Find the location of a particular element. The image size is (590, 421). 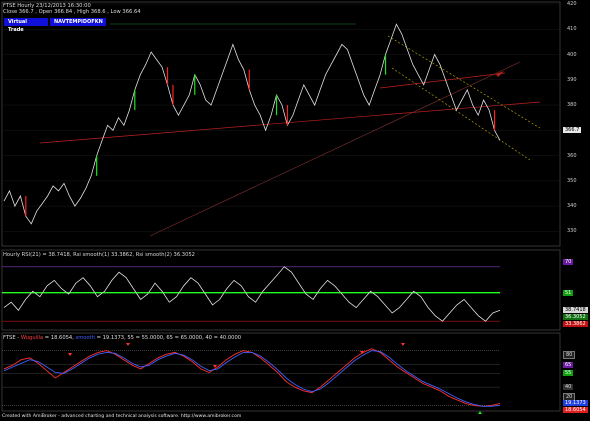

osc-line is located at coordinates (252, 377).